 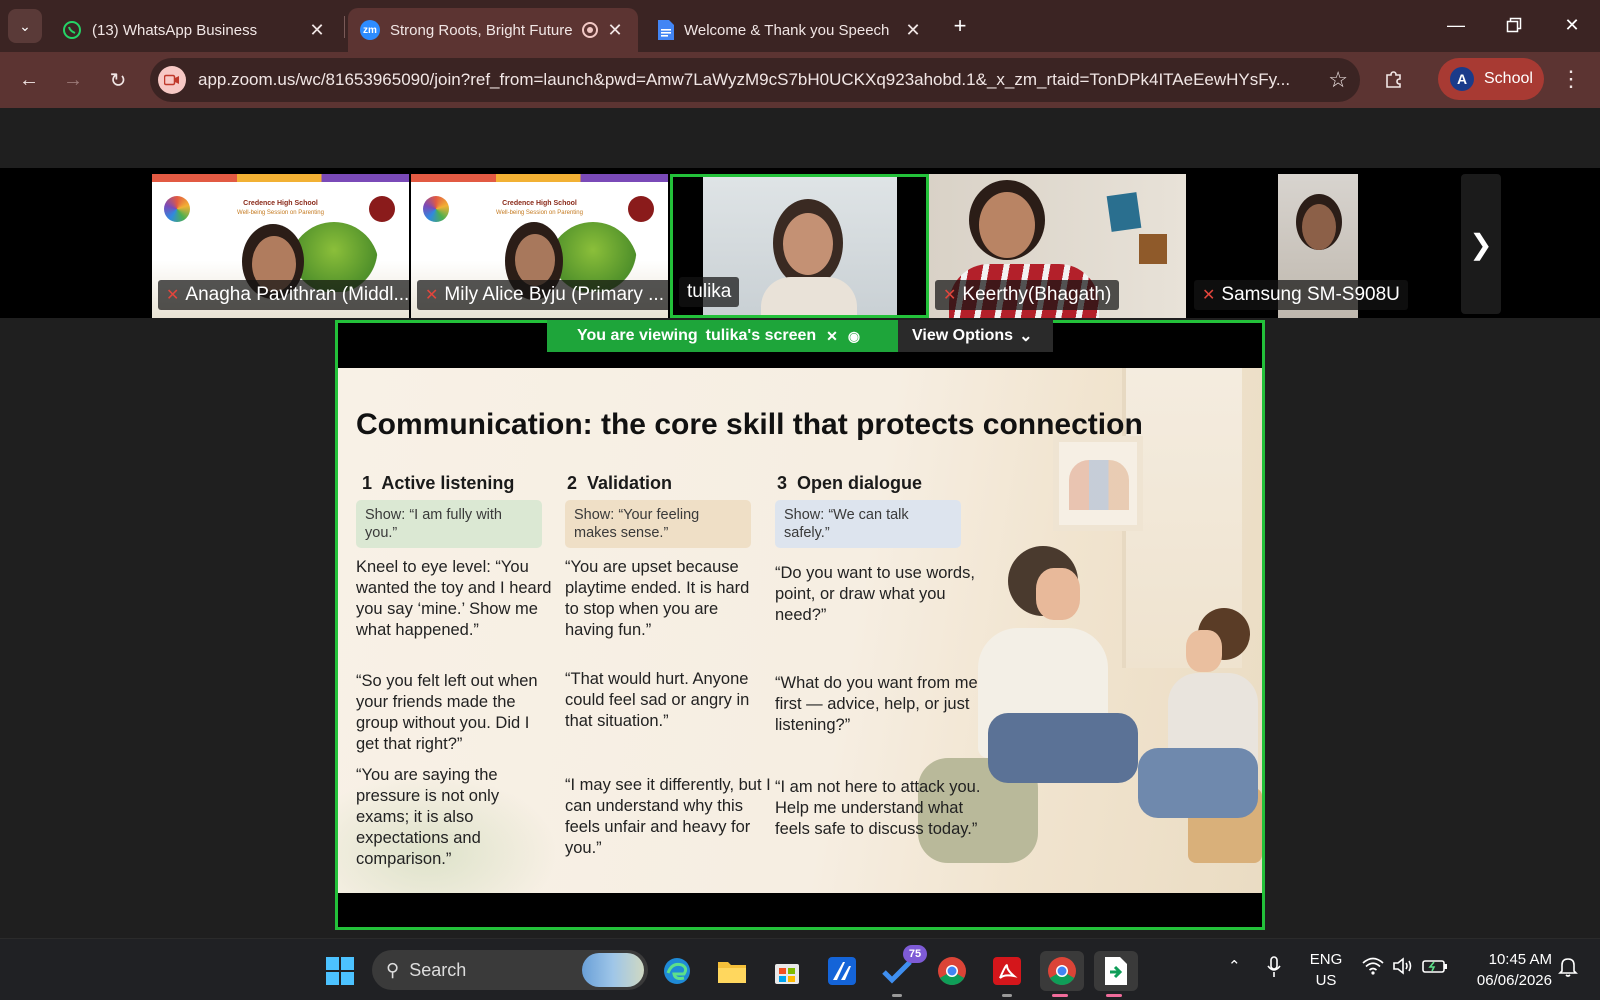 What do you see at coordinates (1514, 25) in the screenshot?
I see `restore-button` at bounding box center [1514, 25].